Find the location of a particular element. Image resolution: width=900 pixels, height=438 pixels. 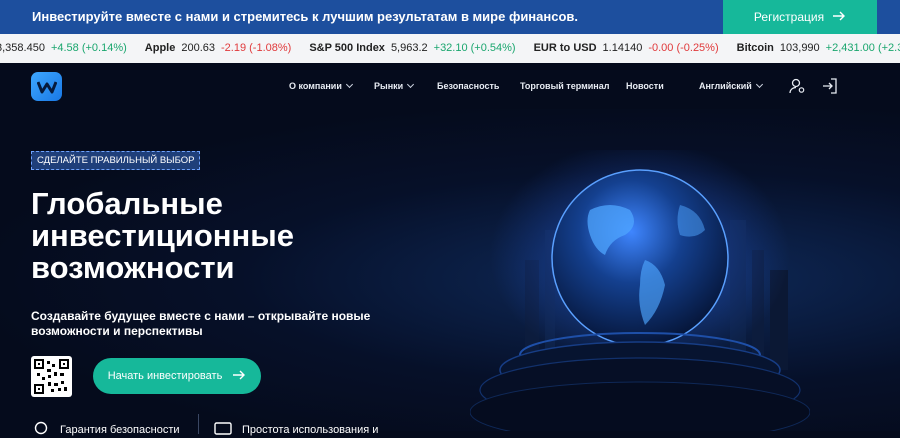

ticker-change: +4.58 (+0.14%) is located at coordinates (88, 48).